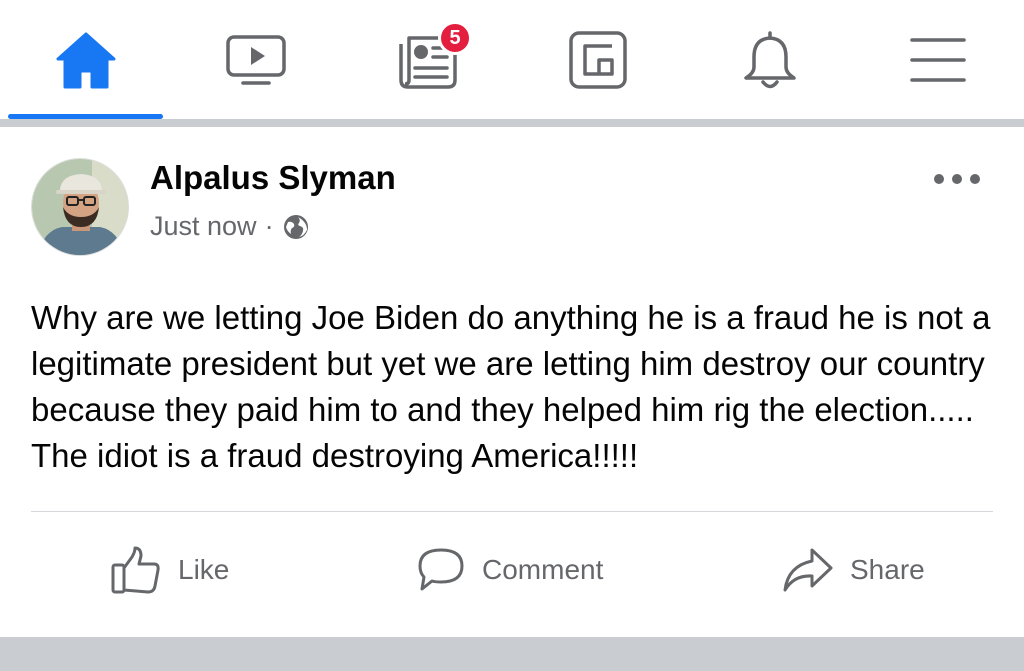 The image size is (1024, 671). I want to click on like-button: Like, so click(169, 569).